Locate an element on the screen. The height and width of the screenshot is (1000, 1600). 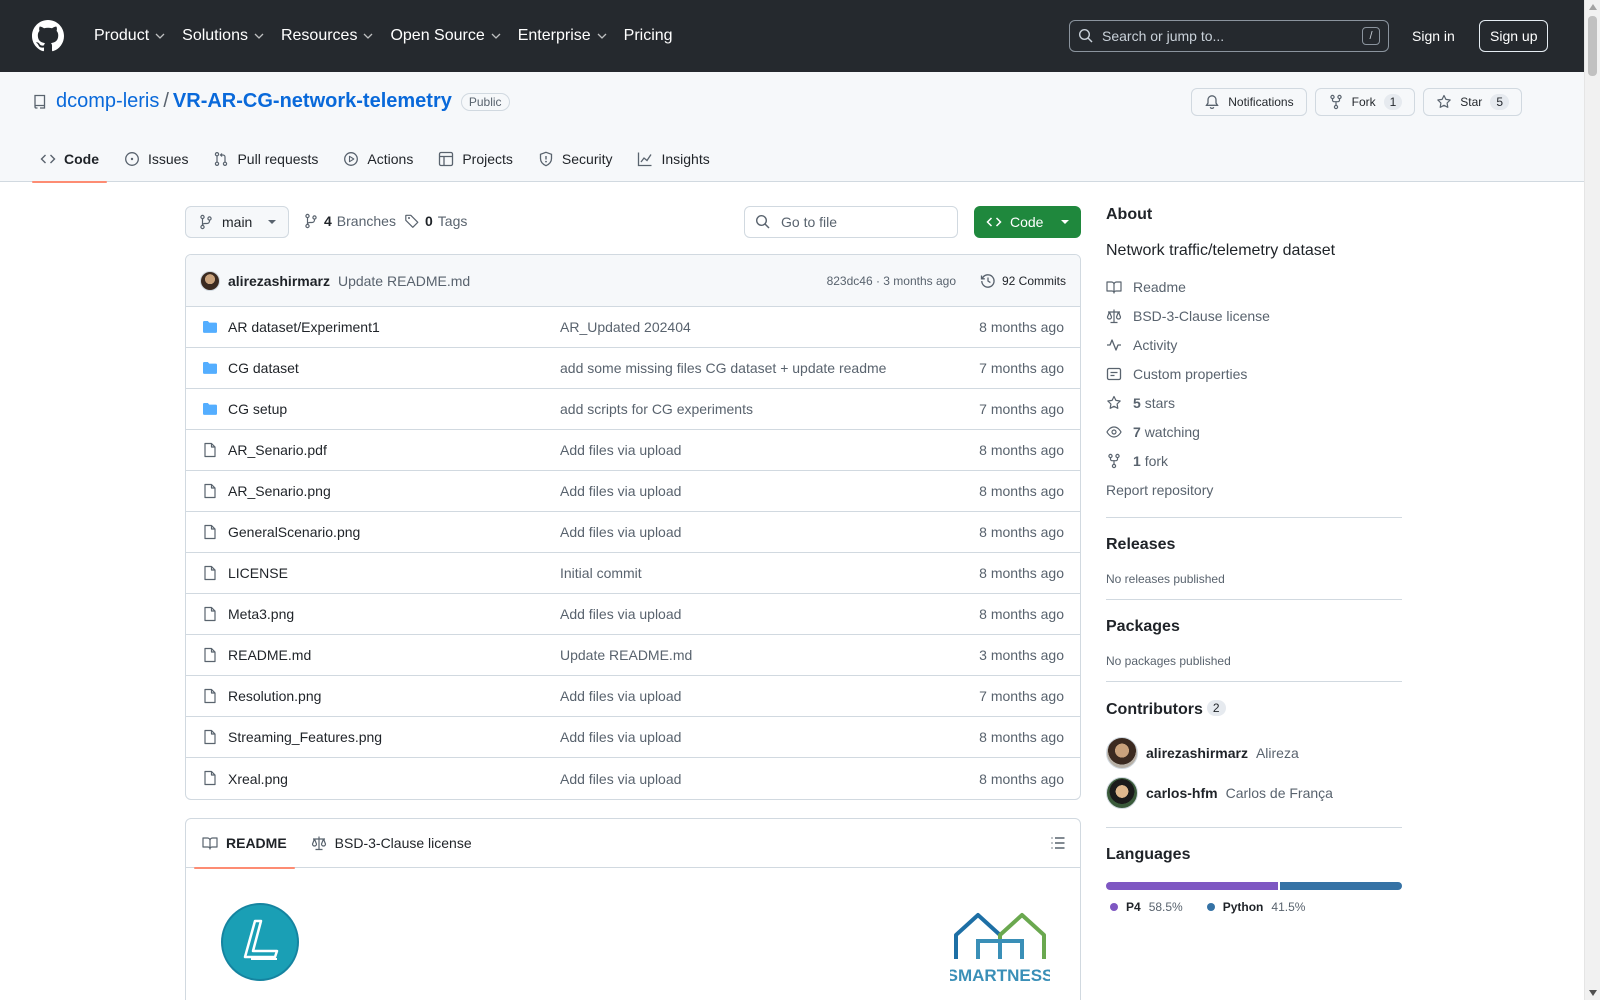
contributors-heading: Contributors 2 is located at coordinates (1254, 709).